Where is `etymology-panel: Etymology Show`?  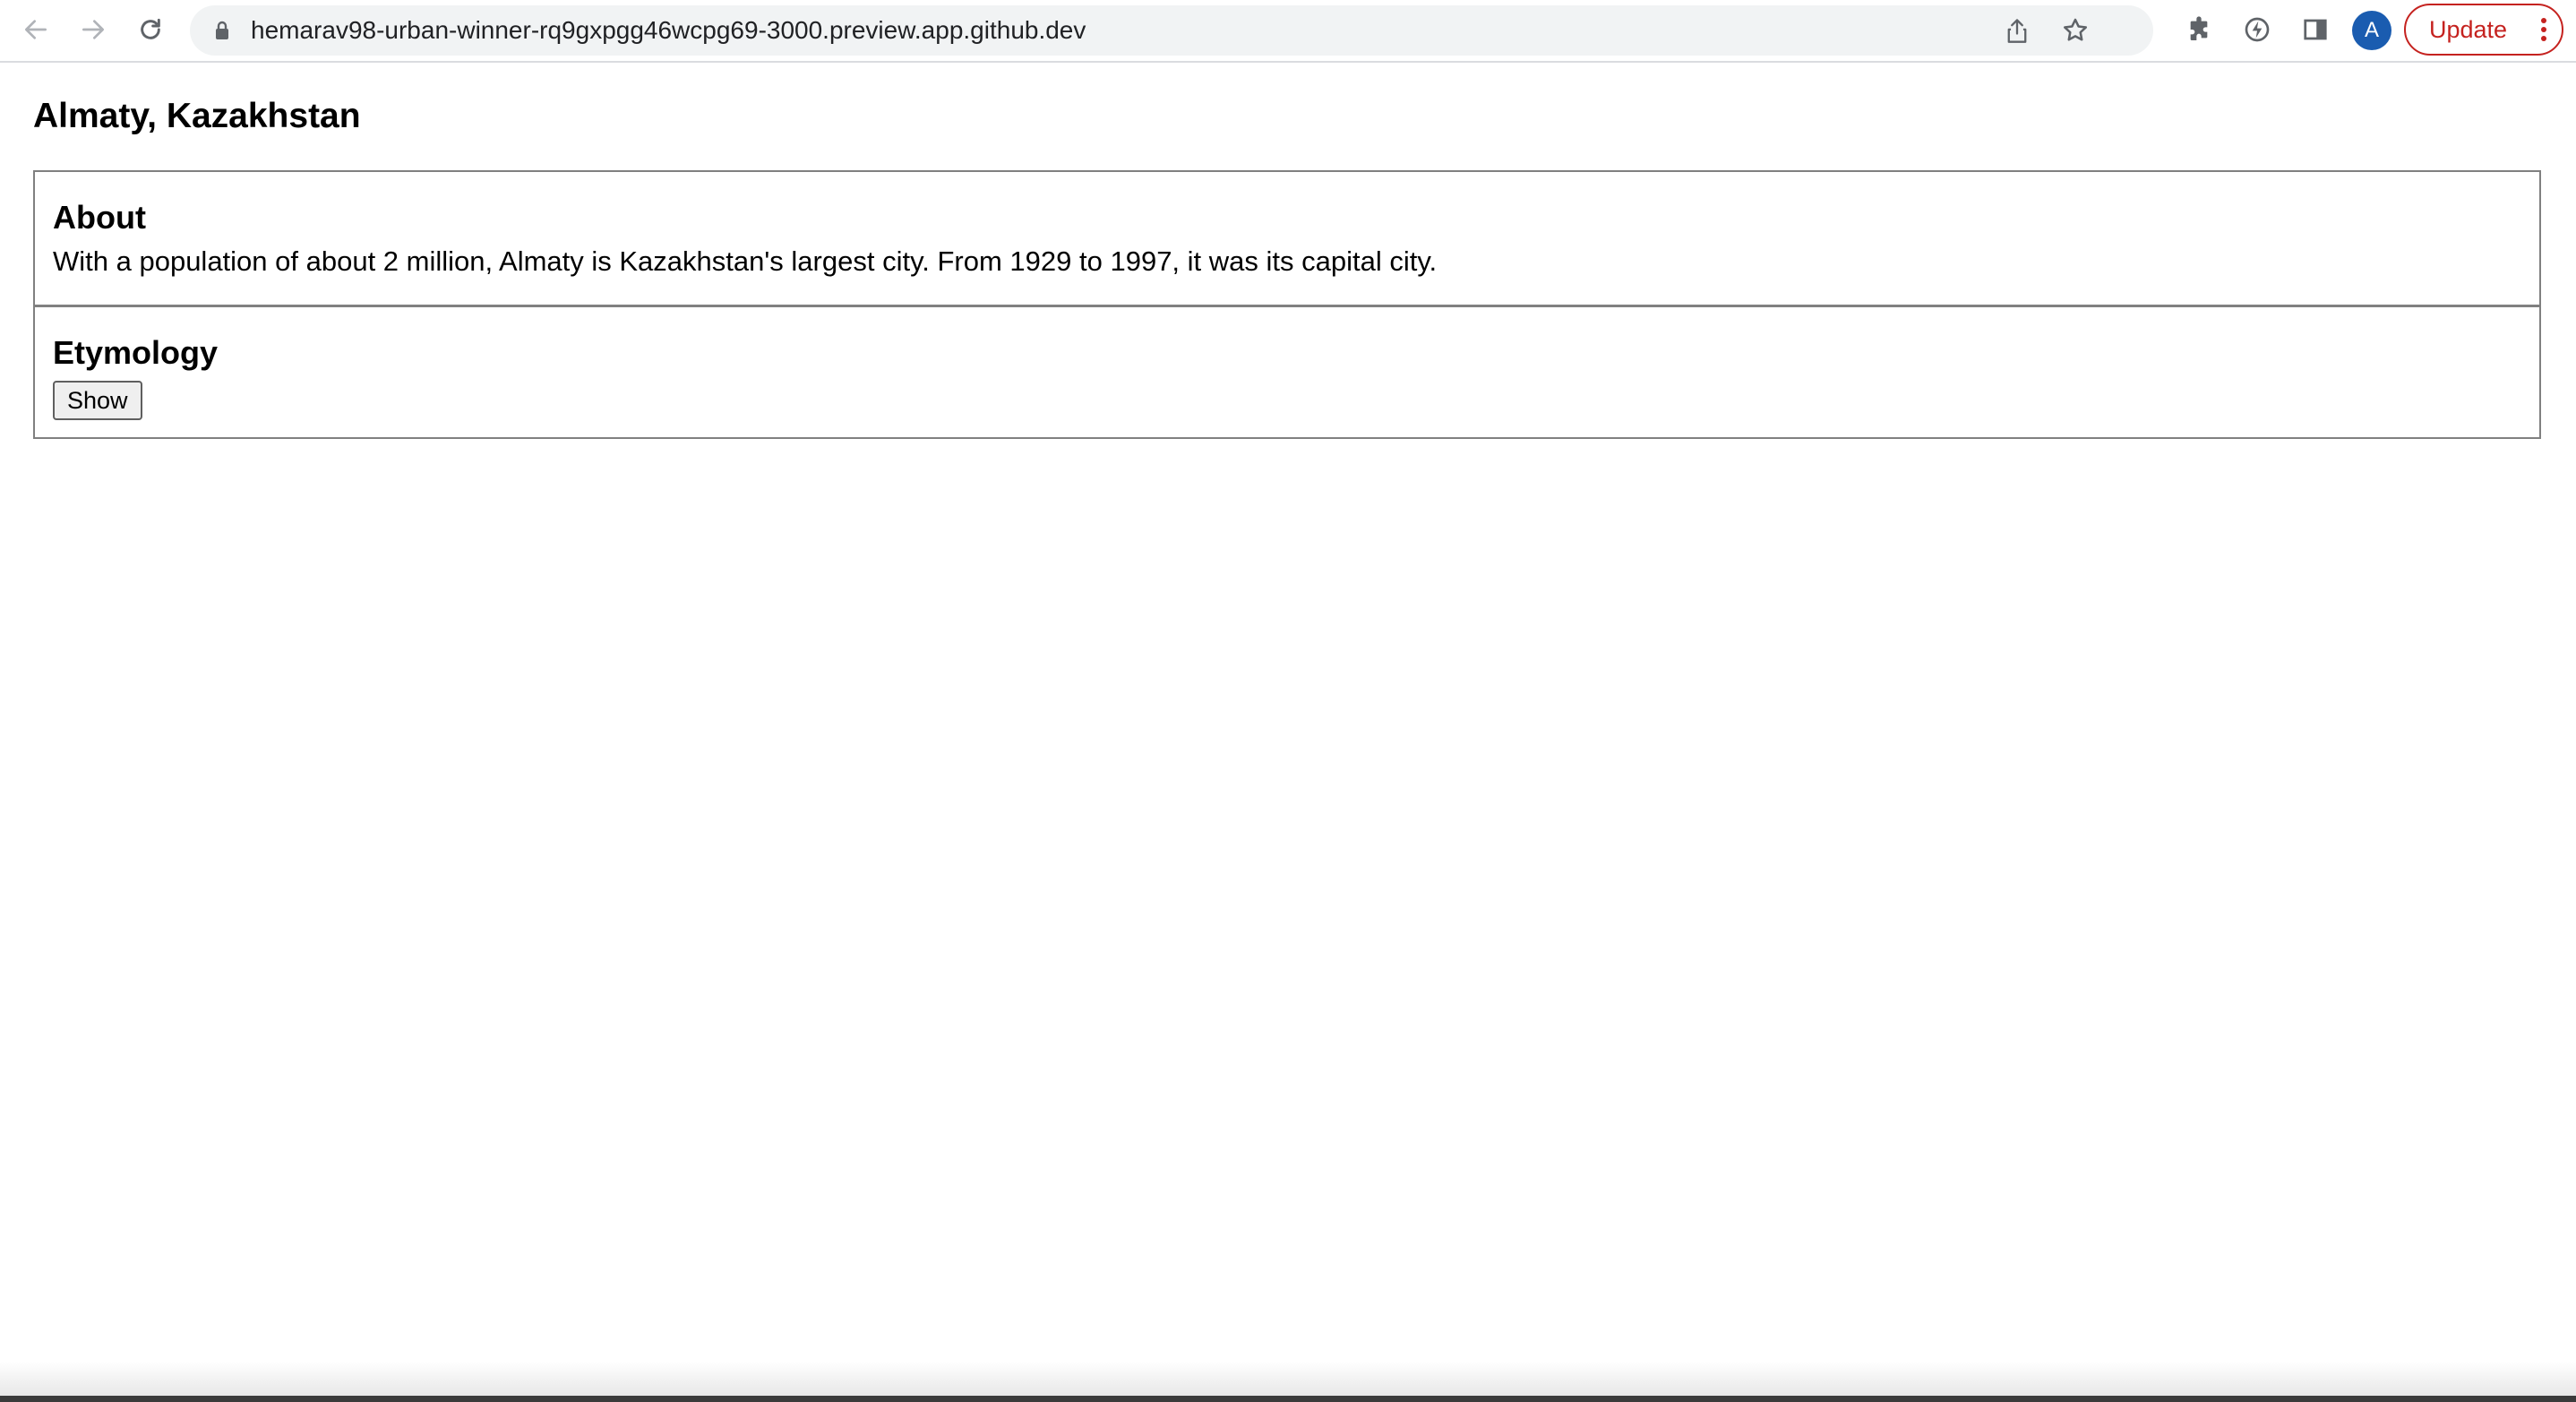 etymology-panel: Etymology Show is located at coordinates (1287, 372).